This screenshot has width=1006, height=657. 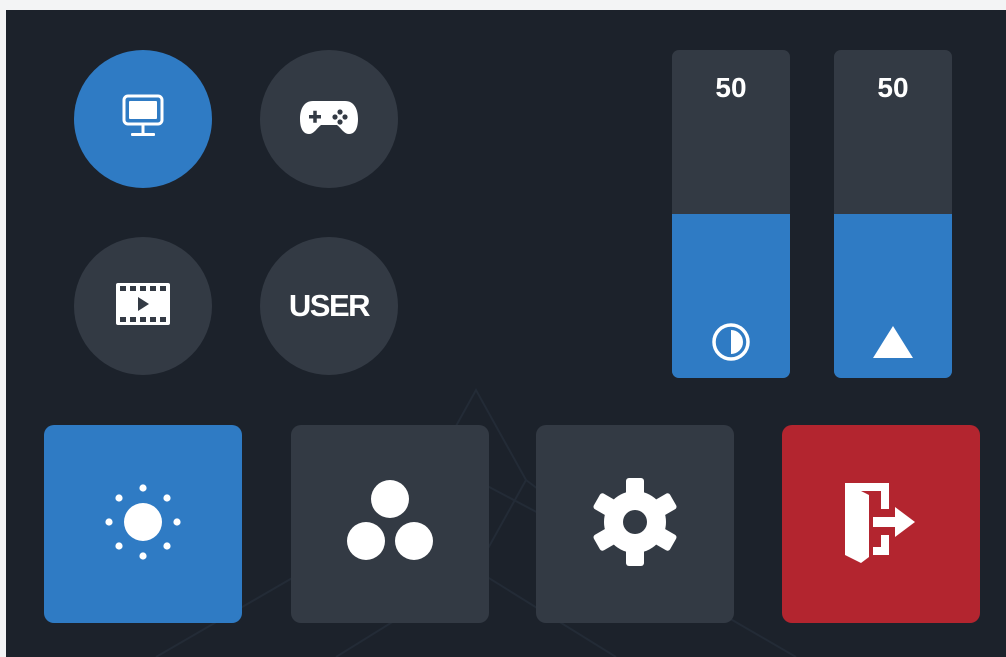 I want to click on brightness-button, so click(x=143, y=524).